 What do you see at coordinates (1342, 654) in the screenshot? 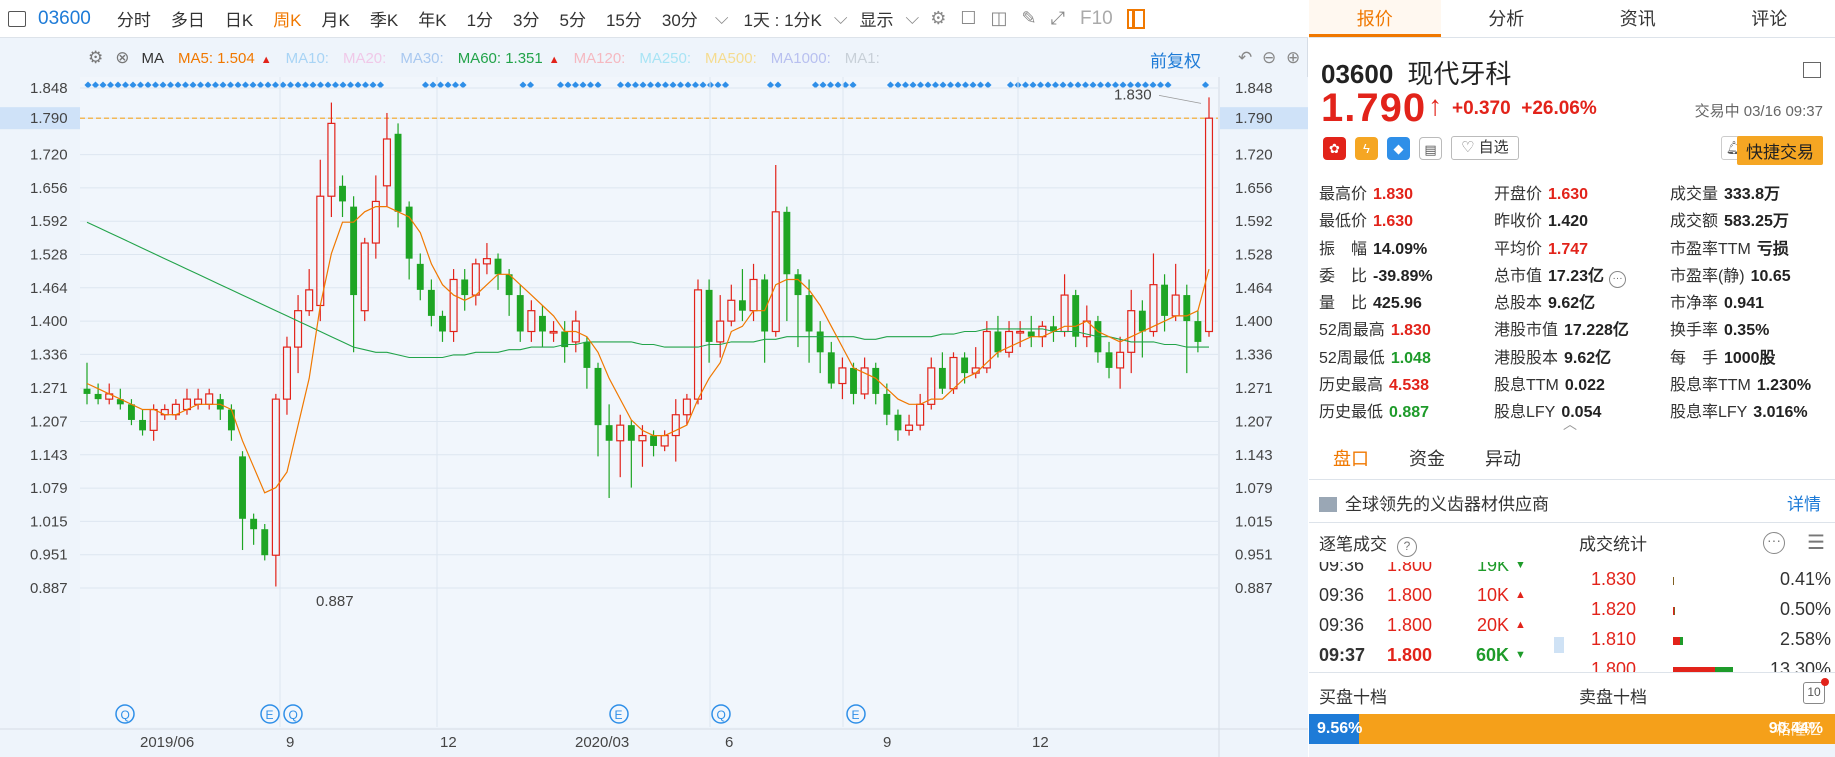
I see `tick-time: 09:37` at bounding box center [1342, 654].